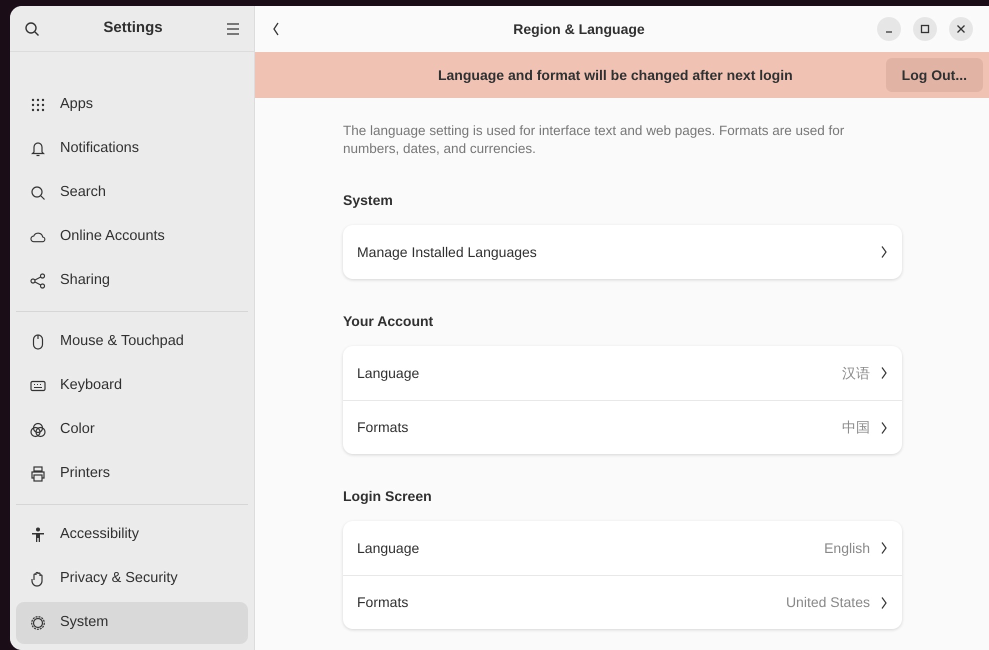 The height and width of the screenshot is (650, 989). Describe the element at coordinates (132, 386) in the screenshot. I see `sidebar-item: Keyboard` at that location.